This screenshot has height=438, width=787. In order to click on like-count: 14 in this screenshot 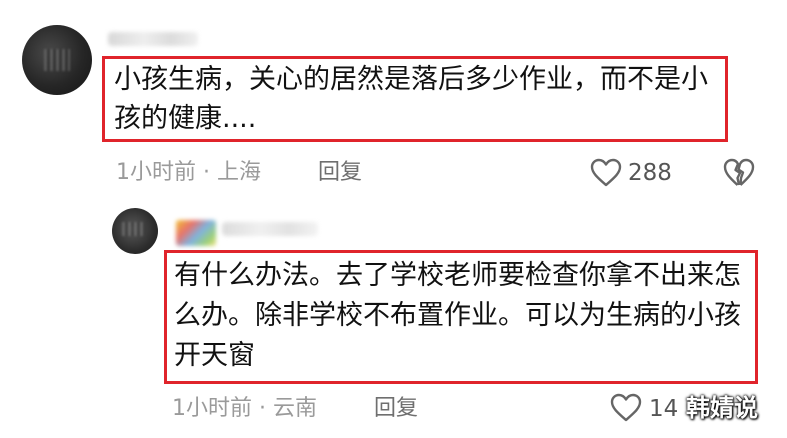, I will do `click(664, 409)`.